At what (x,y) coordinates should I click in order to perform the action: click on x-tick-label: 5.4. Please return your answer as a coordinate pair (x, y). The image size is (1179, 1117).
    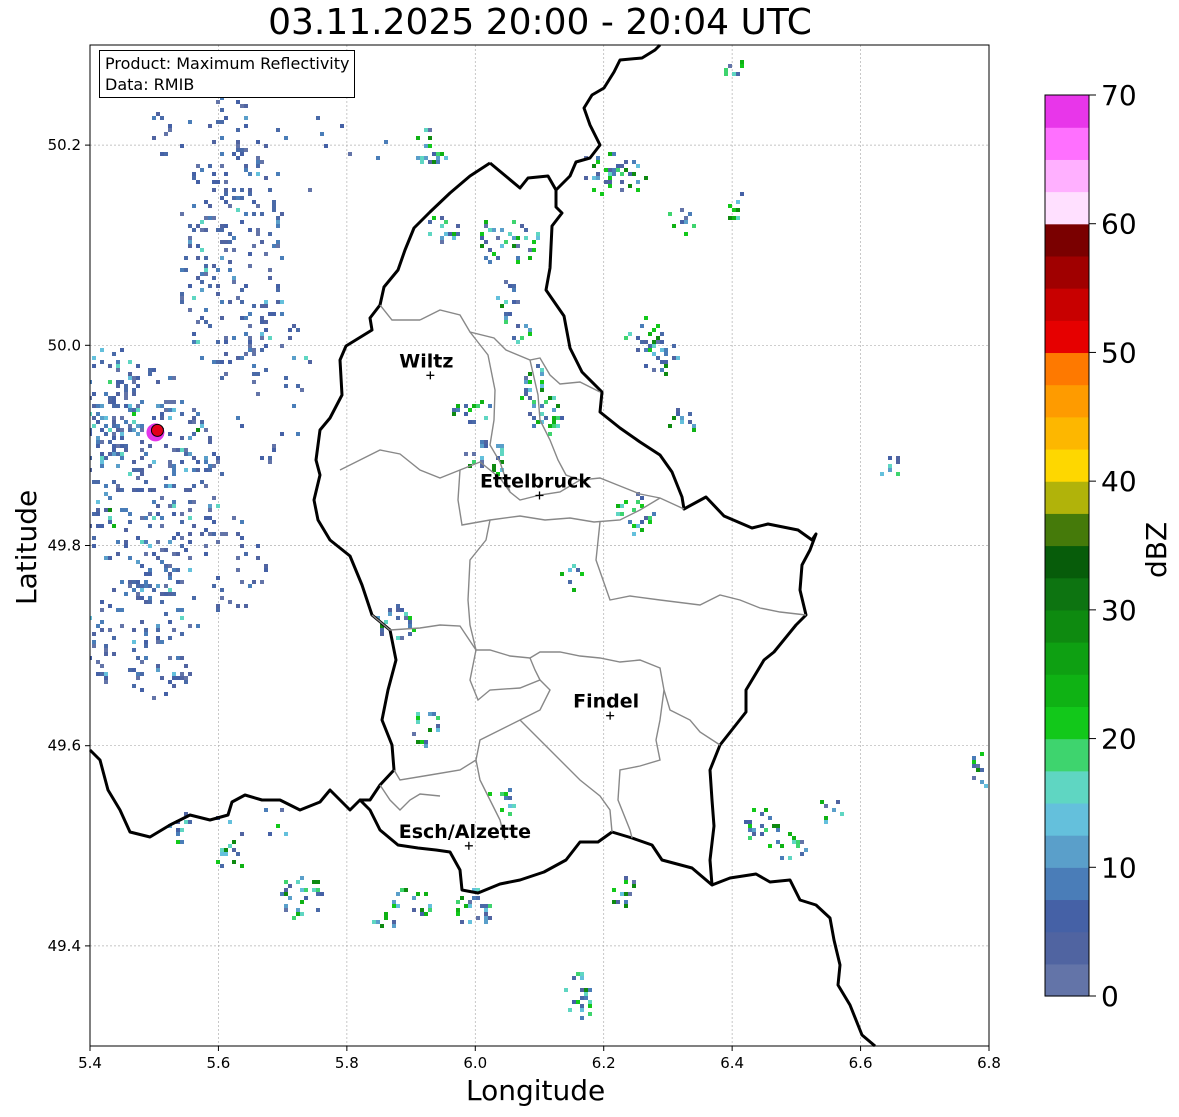
    Looking at the image, I should click on (90, 1063).